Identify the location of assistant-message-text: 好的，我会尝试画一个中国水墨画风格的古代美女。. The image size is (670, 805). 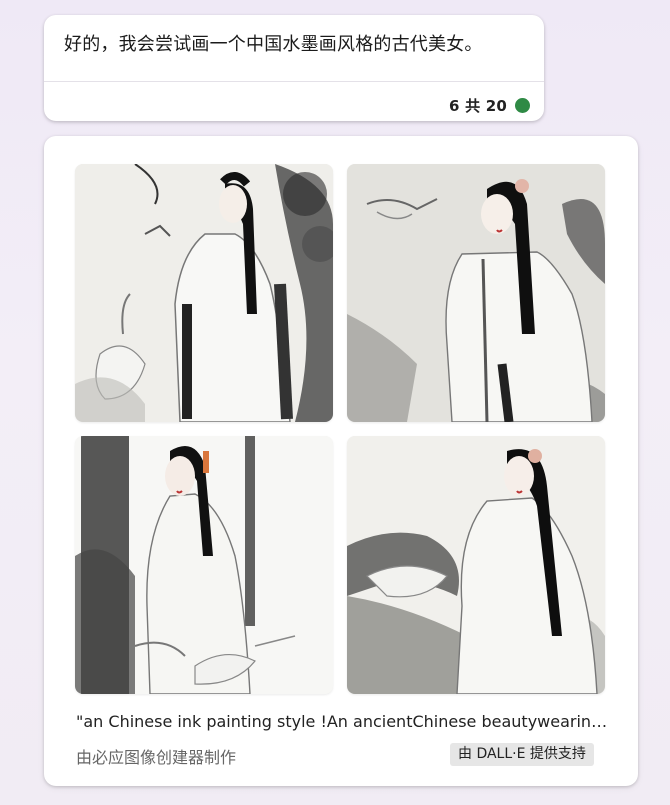
(273, 44).